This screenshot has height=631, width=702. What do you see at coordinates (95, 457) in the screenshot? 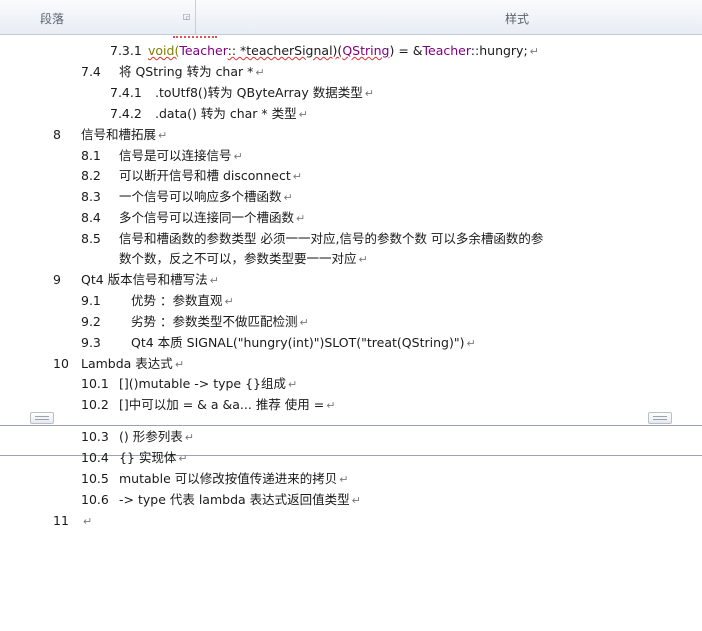
I see `heading-num: 10.4` at bounding box center [95, 457].